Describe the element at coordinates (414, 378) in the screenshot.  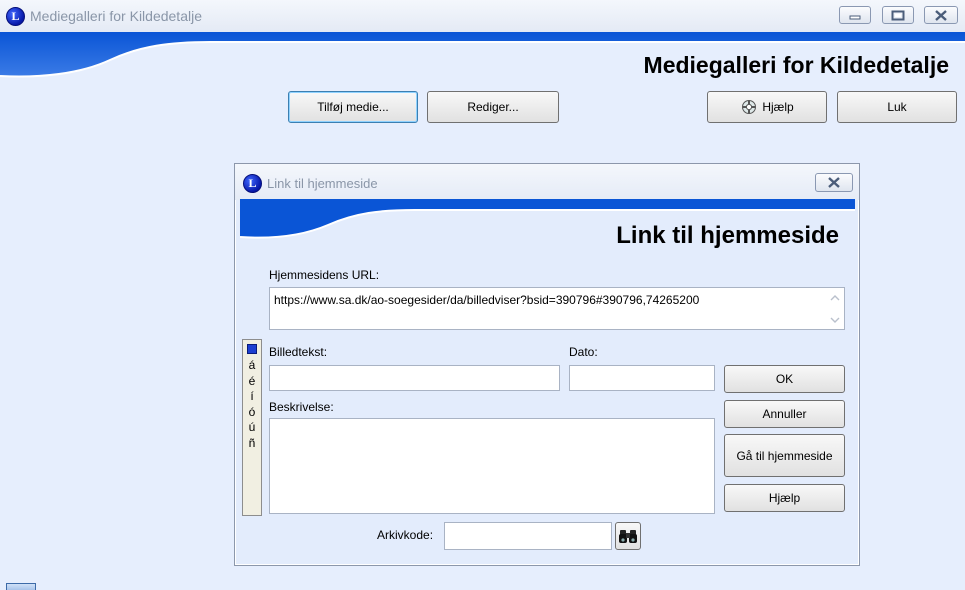
I see `caption-input` at that location.